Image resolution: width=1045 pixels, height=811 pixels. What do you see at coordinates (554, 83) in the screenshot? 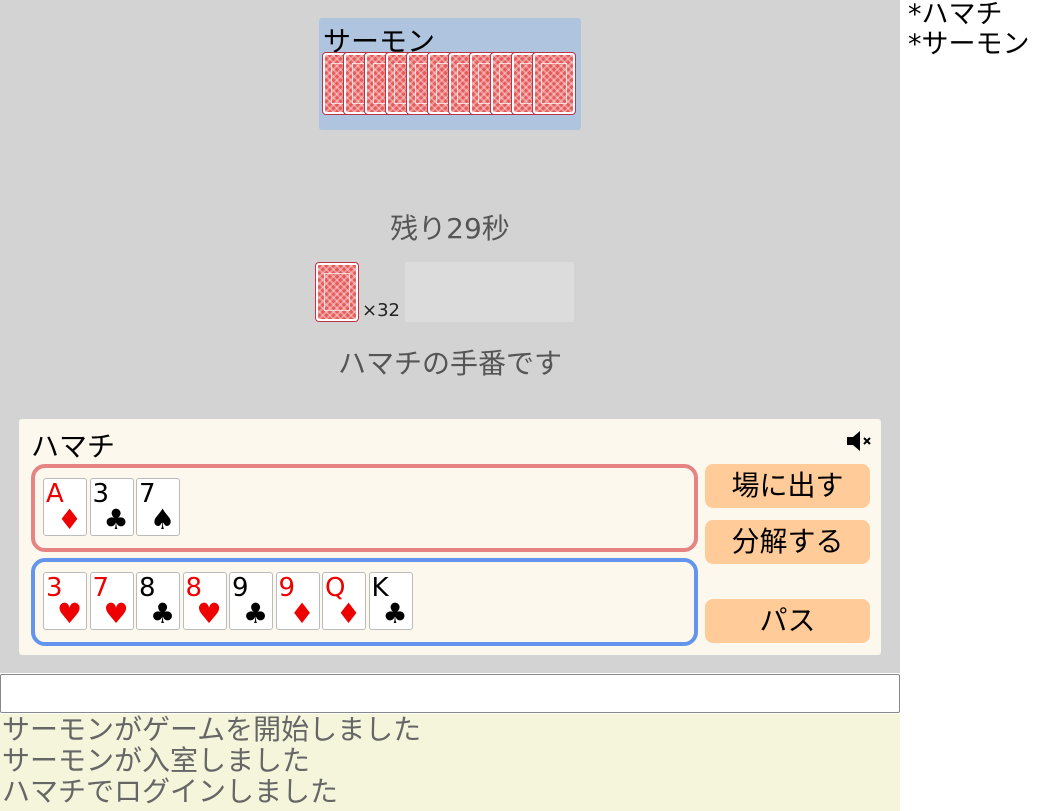
I see `opponent-card-back` at bounding box center [554, 83].